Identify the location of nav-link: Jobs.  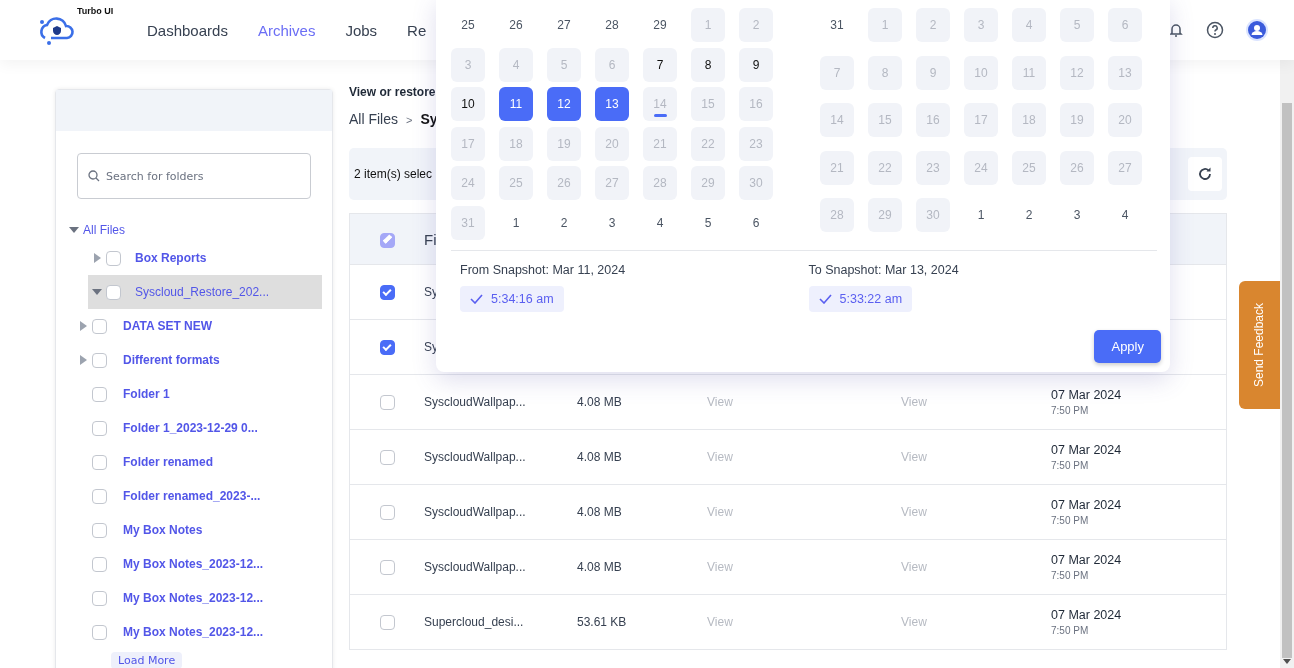
(361, 30).